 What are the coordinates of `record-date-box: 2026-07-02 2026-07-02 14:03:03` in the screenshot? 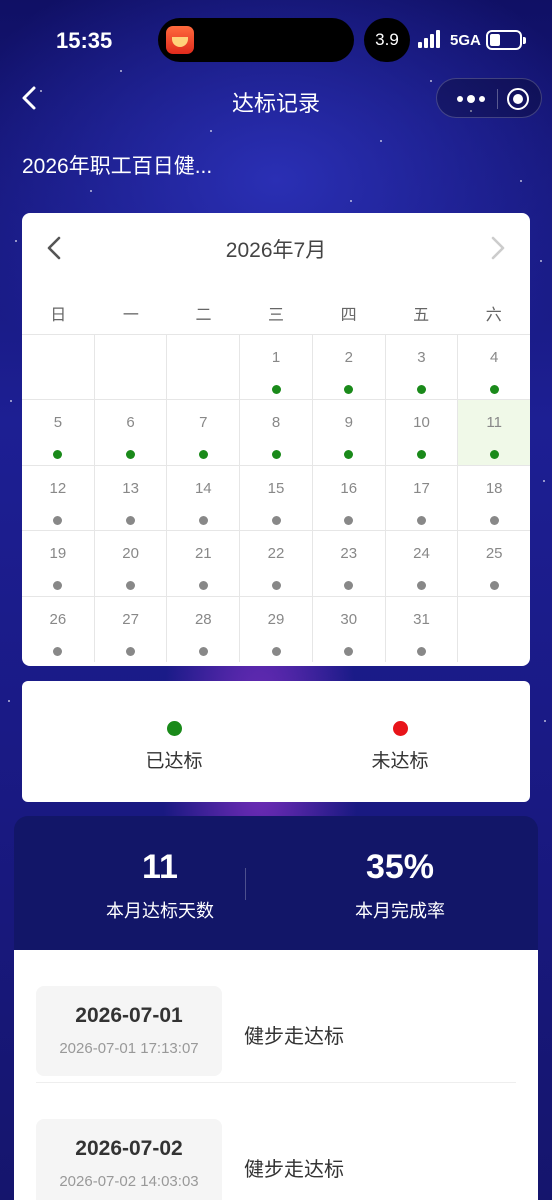 It's located at (129, 1159).